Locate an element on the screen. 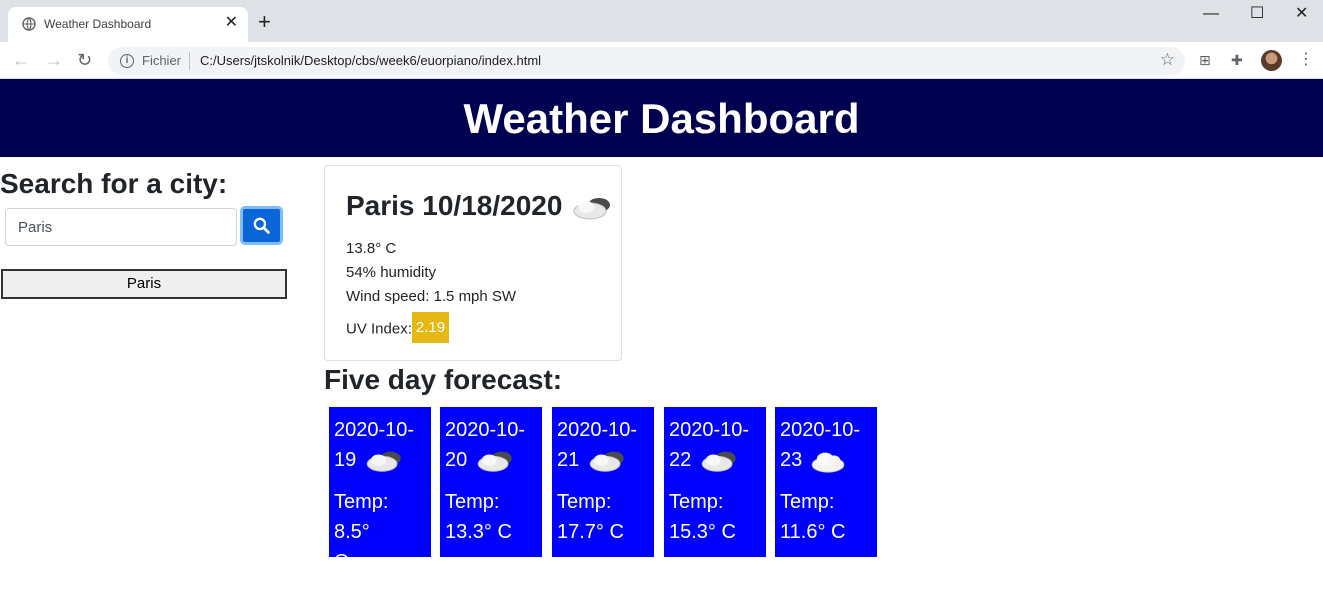 The image size is (1323, 592). search-button is located at coordinates (261, 225).